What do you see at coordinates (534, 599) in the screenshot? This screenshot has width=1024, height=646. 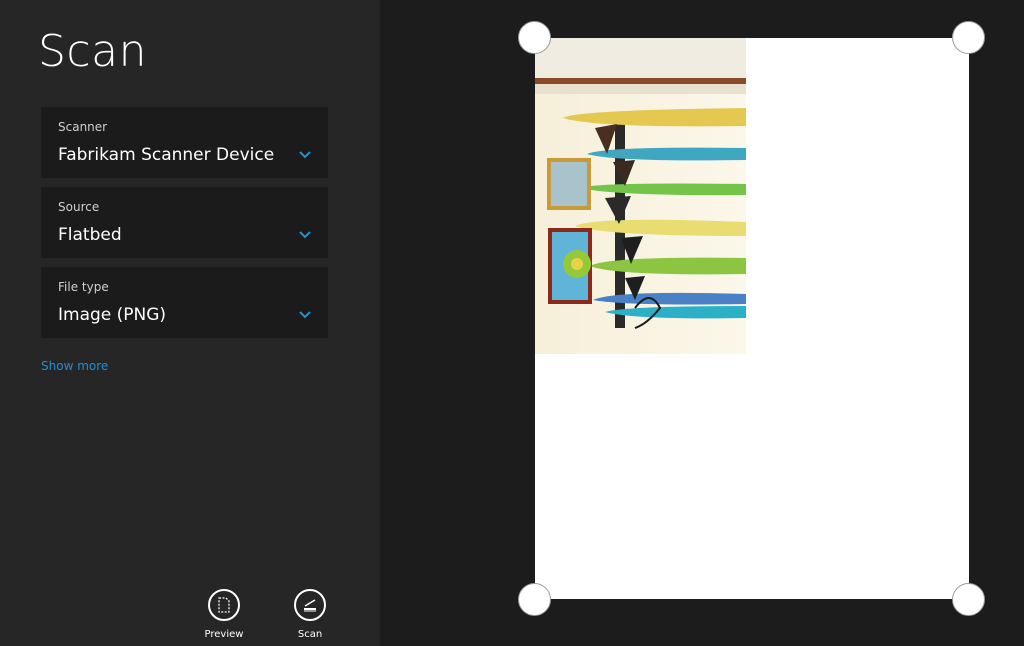 I see `crop-handle-bottom-left` at bounding box center [534, 599].